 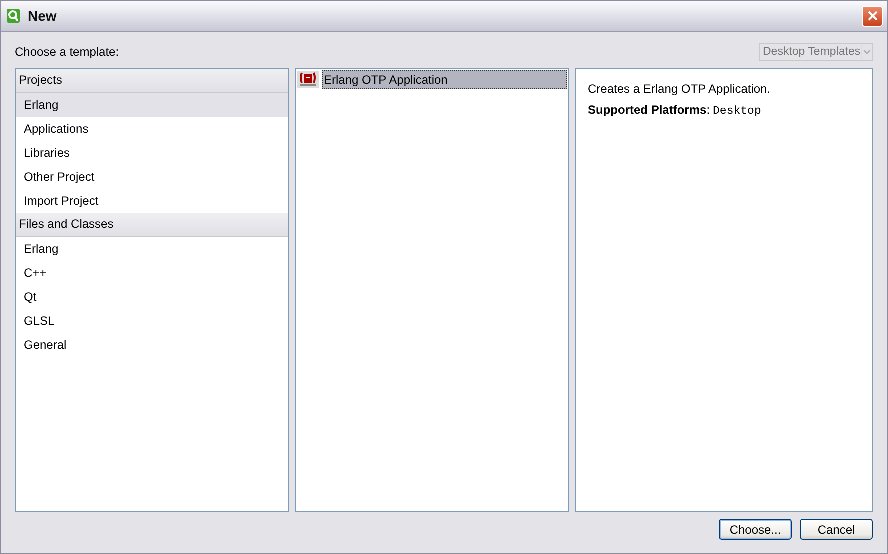 I want to click on window-title: New, so click(x=43, y=16).